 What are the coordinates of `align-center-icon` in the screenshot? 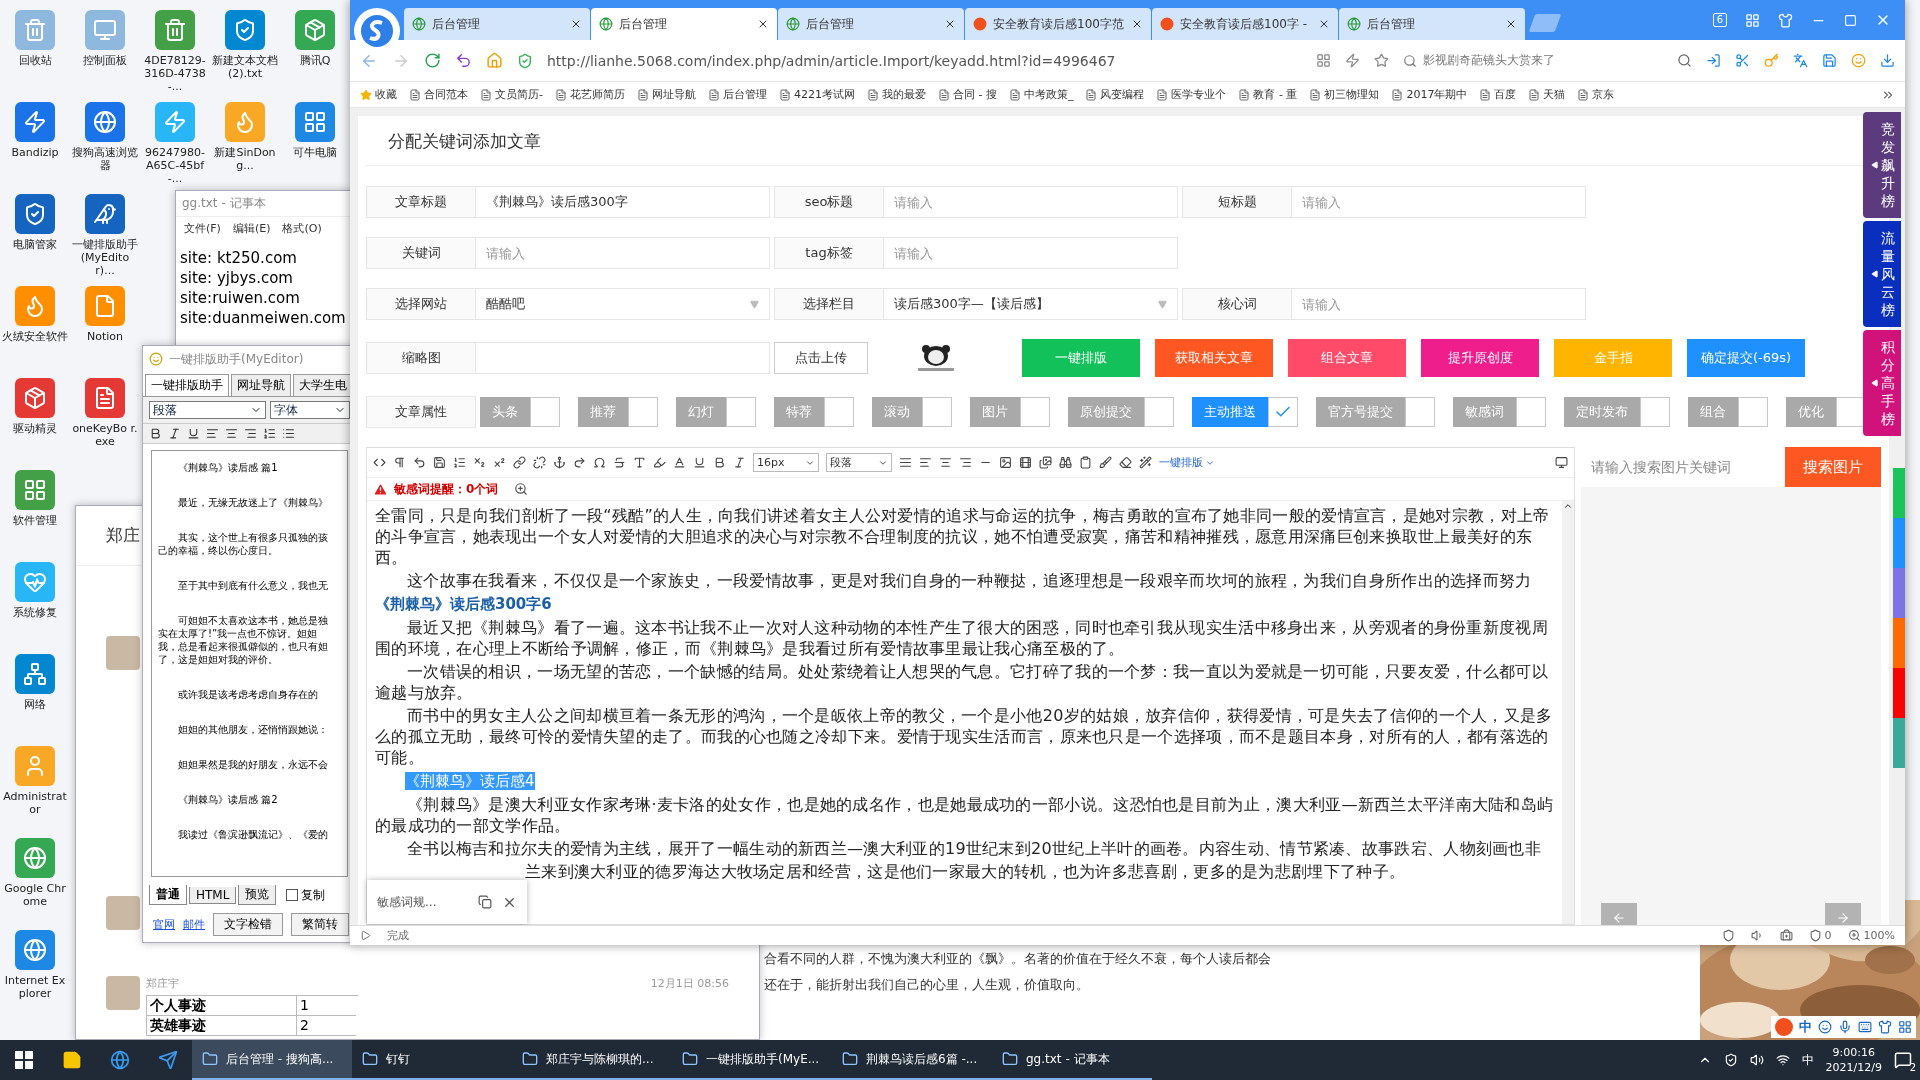 It's located at (945, 462).